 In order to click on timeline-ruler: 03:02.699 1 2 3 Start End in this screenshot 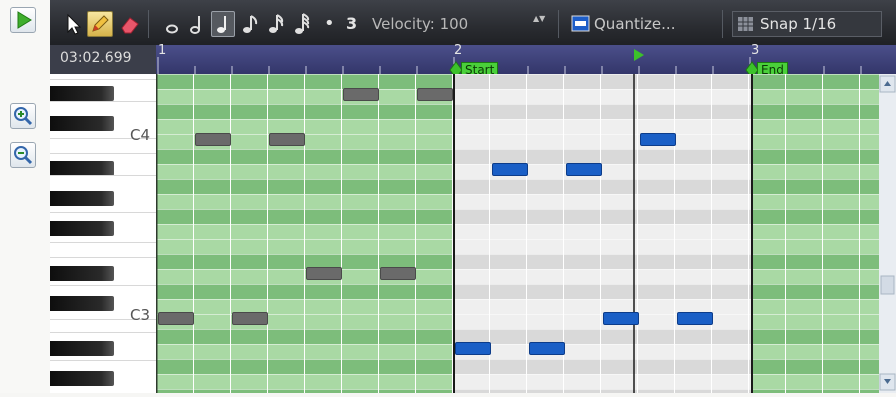, I will do `click(473, 61)`.